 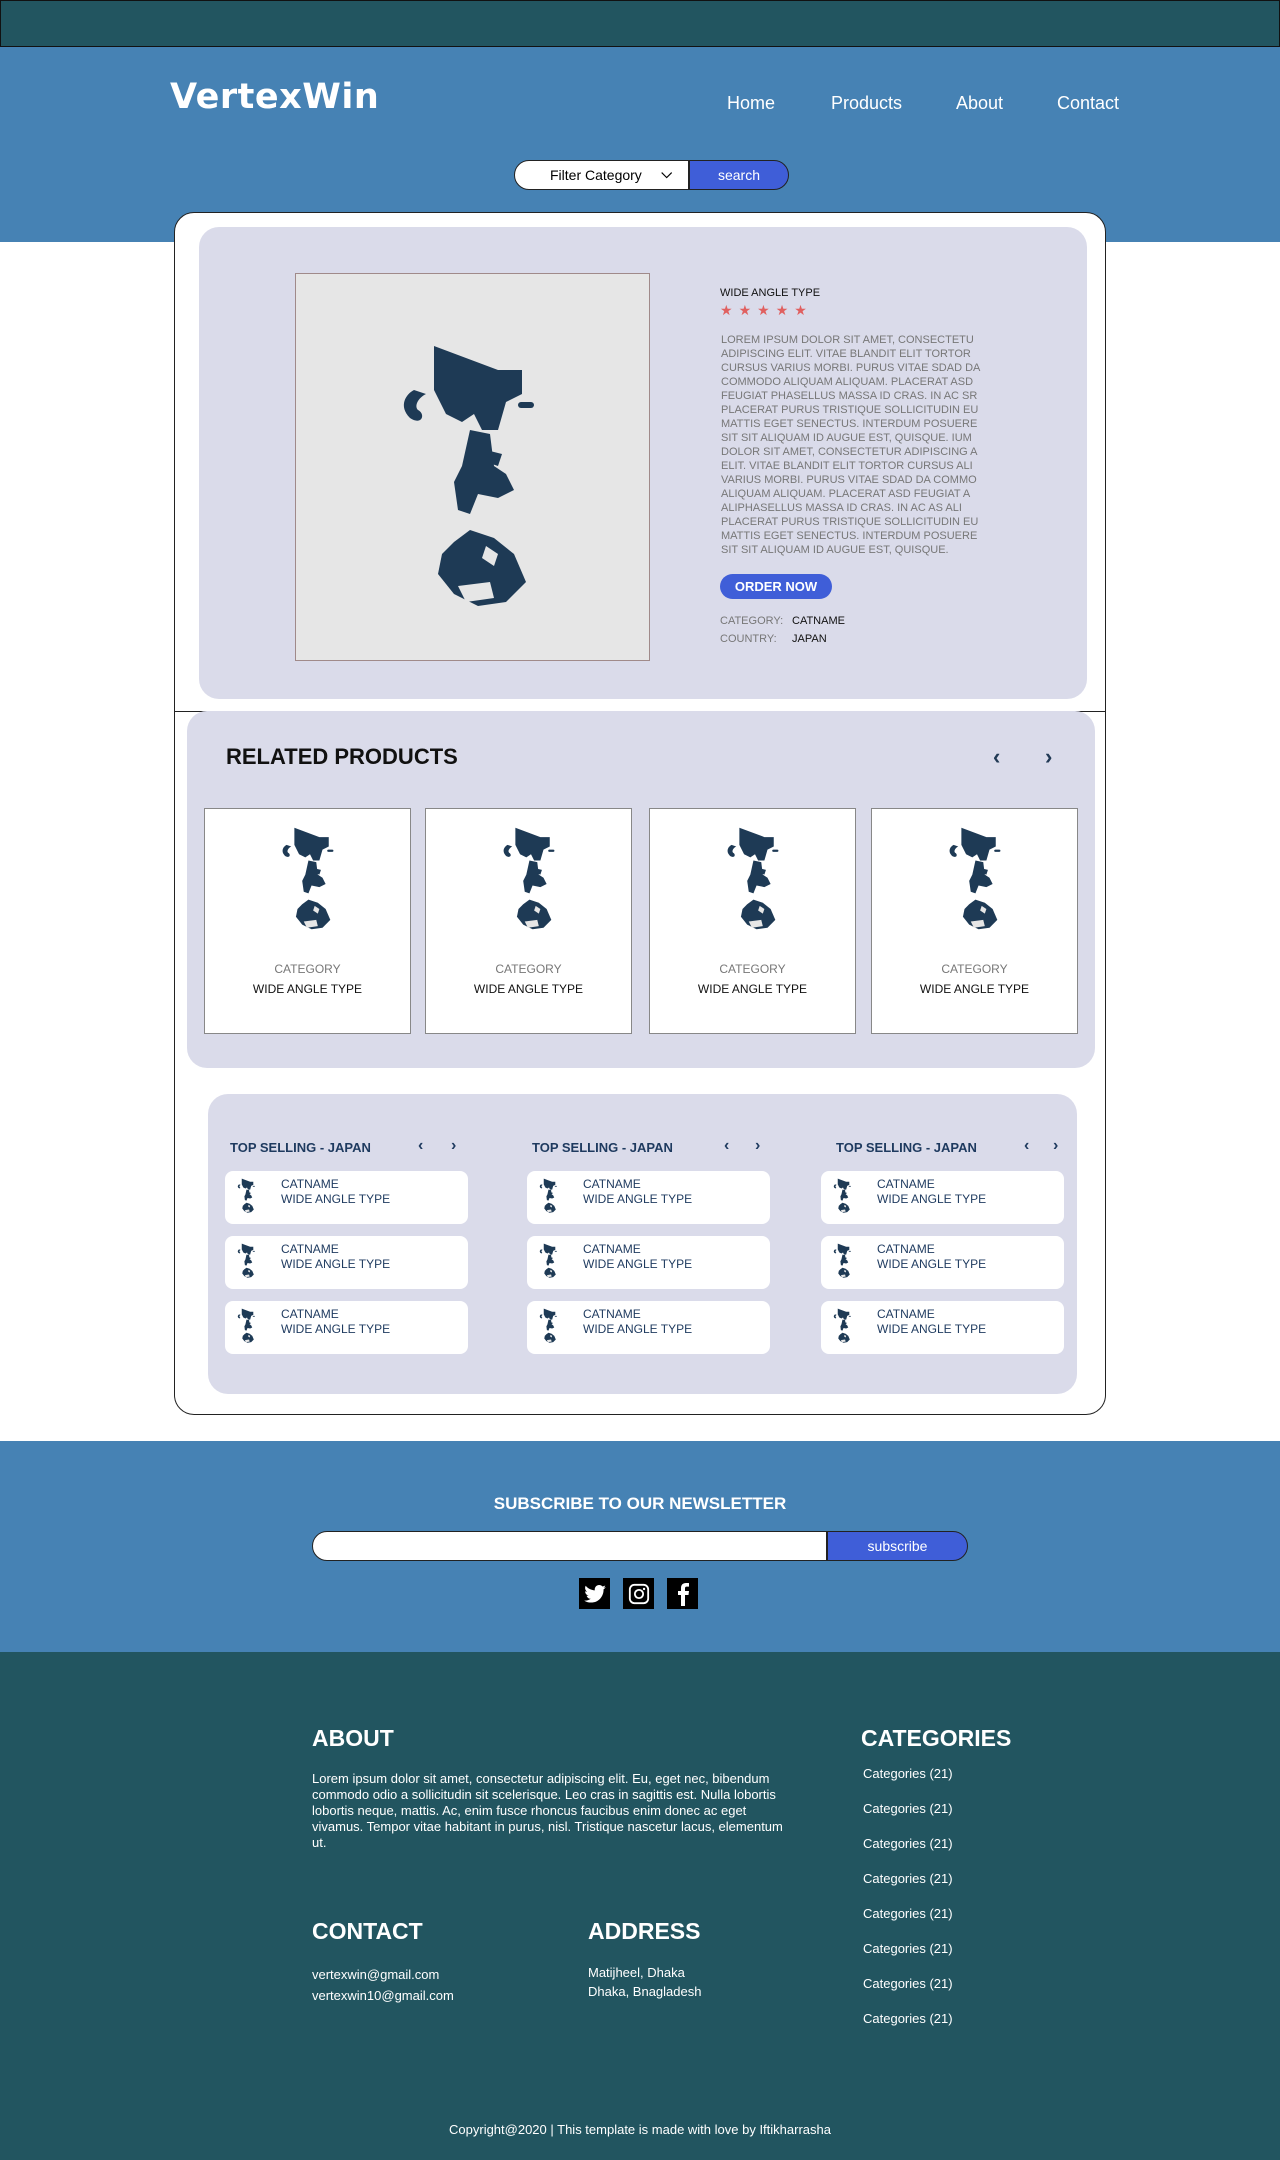 What do you see at coordinates (638, 1593) in the screenshot?
I see `instagram-icon` at bounding box center [638, 1593].